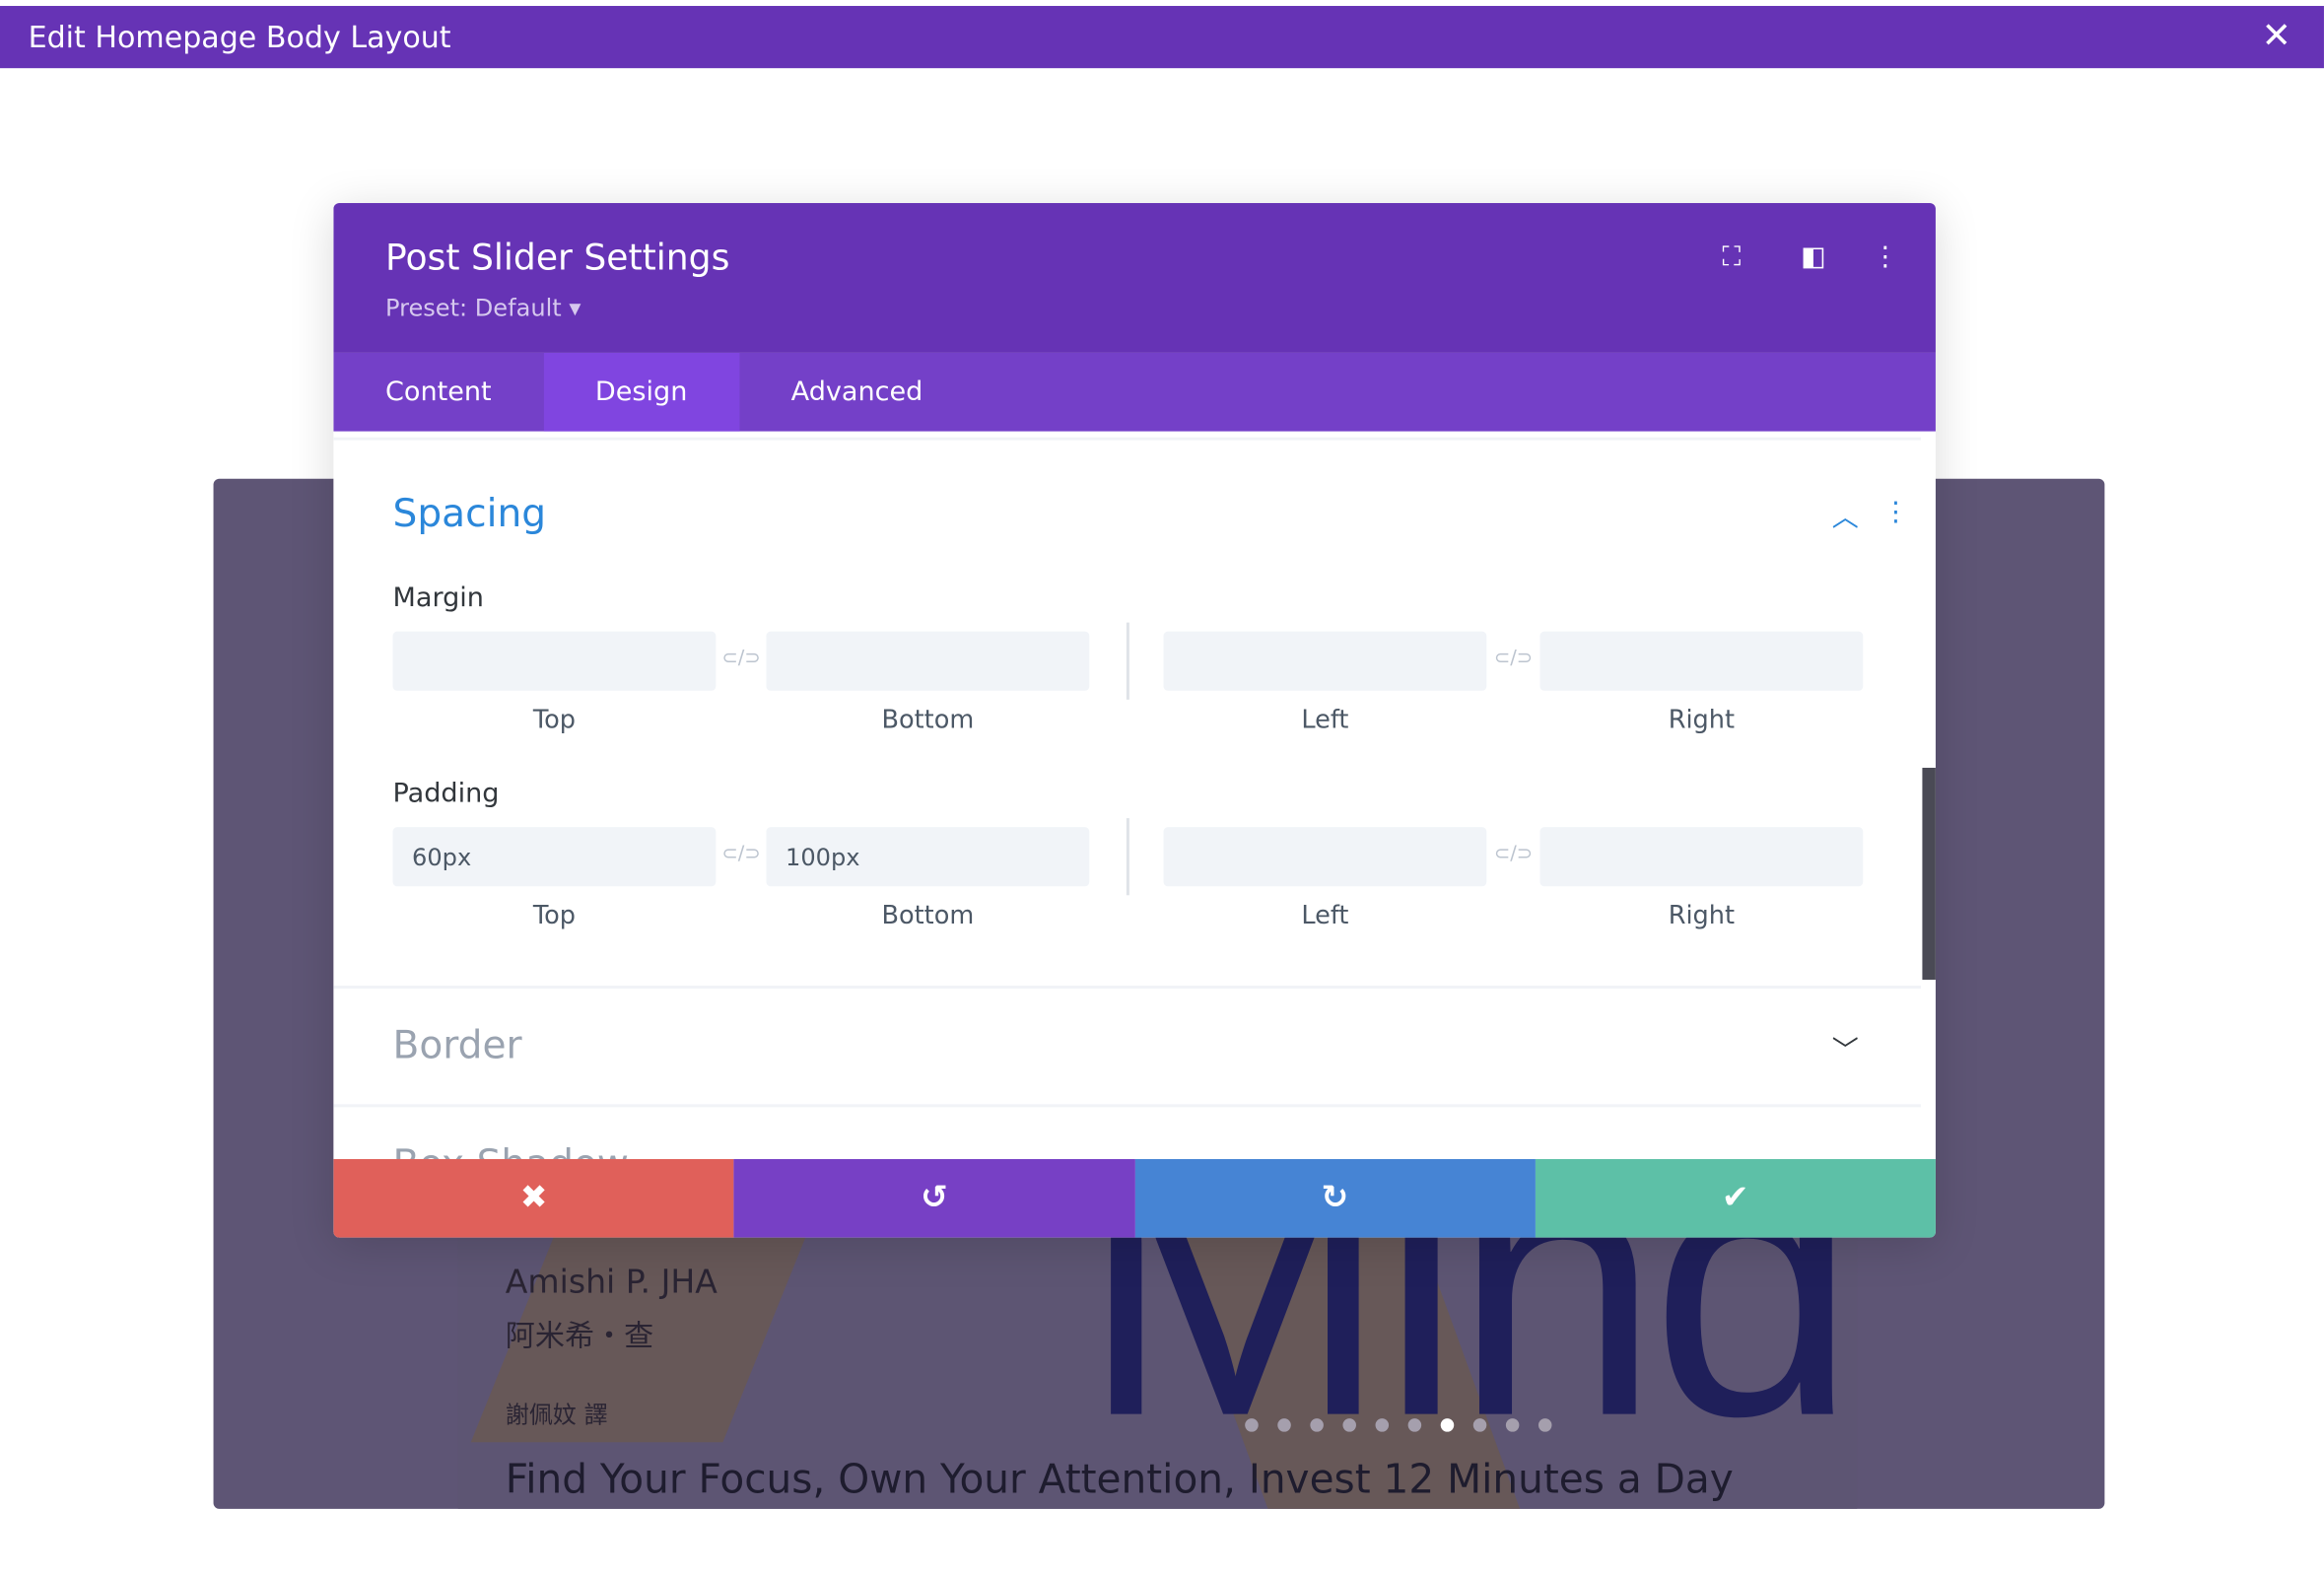 This screenshot has height=1577, width=2324. What do you see at coordinates (1736, 1198) in the screenshot?
I see `save-button: ✔` at bounding box center [1736, 1198].